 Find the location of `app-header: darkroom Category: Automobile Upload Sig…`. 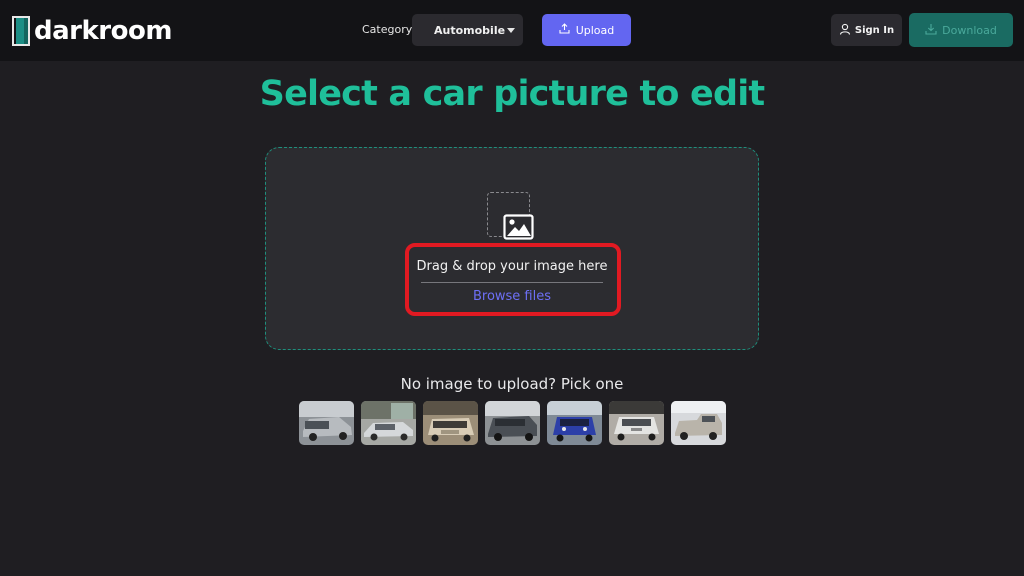

app-header: darkroom Category: Automobile Upload Sig… is located at coordinates (512, 30).